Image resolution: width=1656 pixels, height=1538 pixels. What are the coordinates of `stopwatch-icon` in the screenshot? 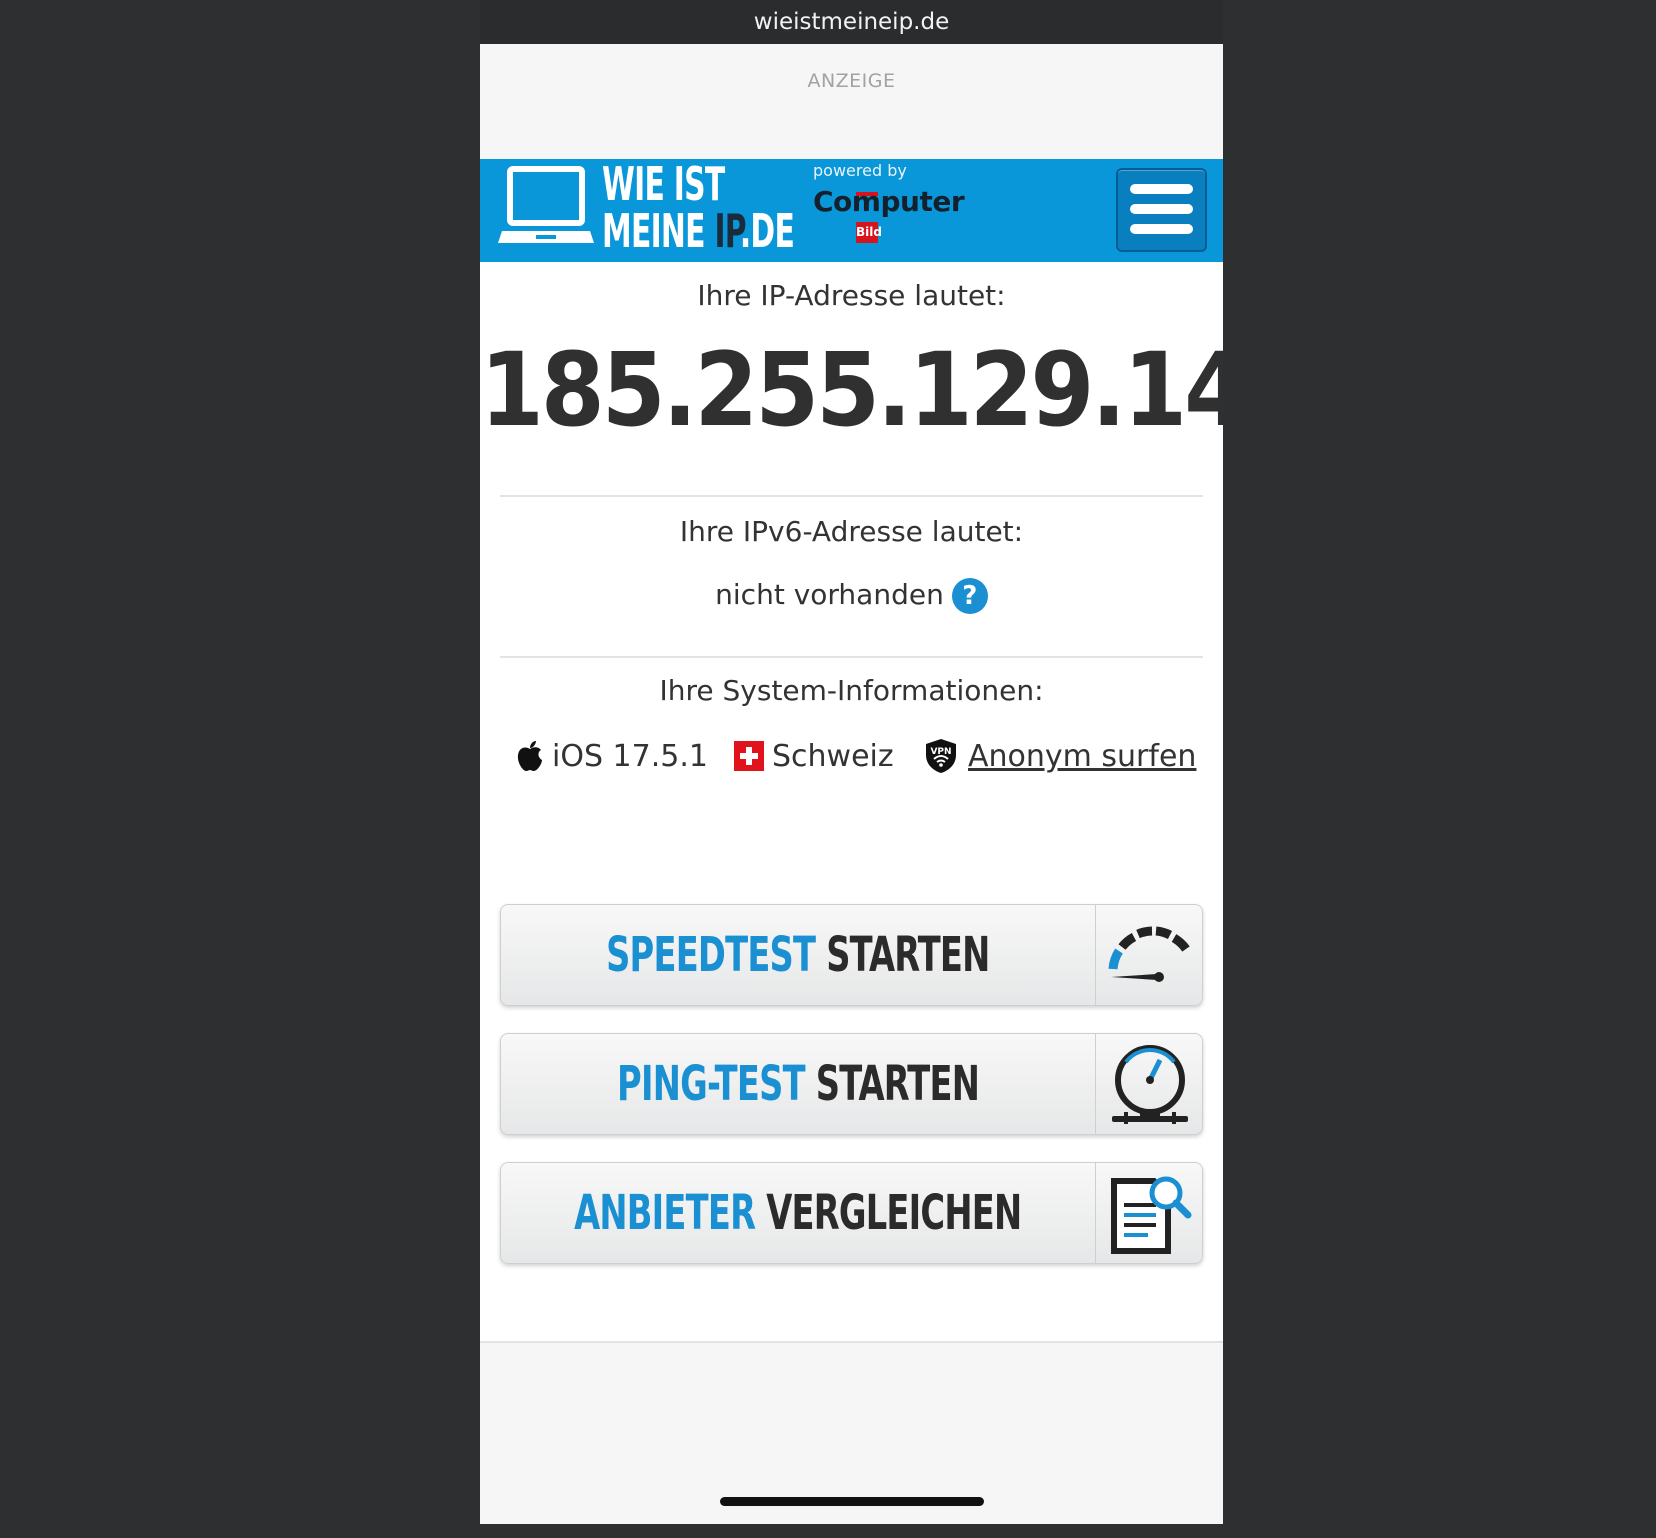 It's located at (1149, 1084).